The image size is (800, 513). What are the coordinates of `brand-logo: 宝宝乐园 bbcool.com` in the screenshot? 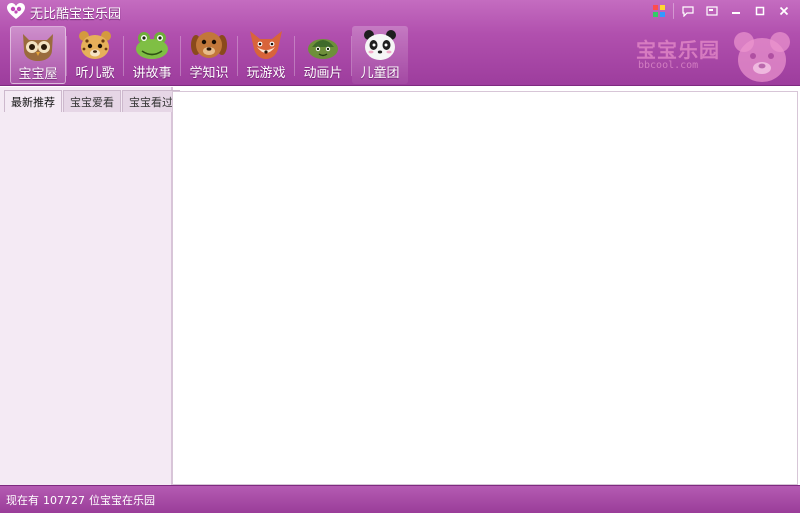 It's located at (718, 56).